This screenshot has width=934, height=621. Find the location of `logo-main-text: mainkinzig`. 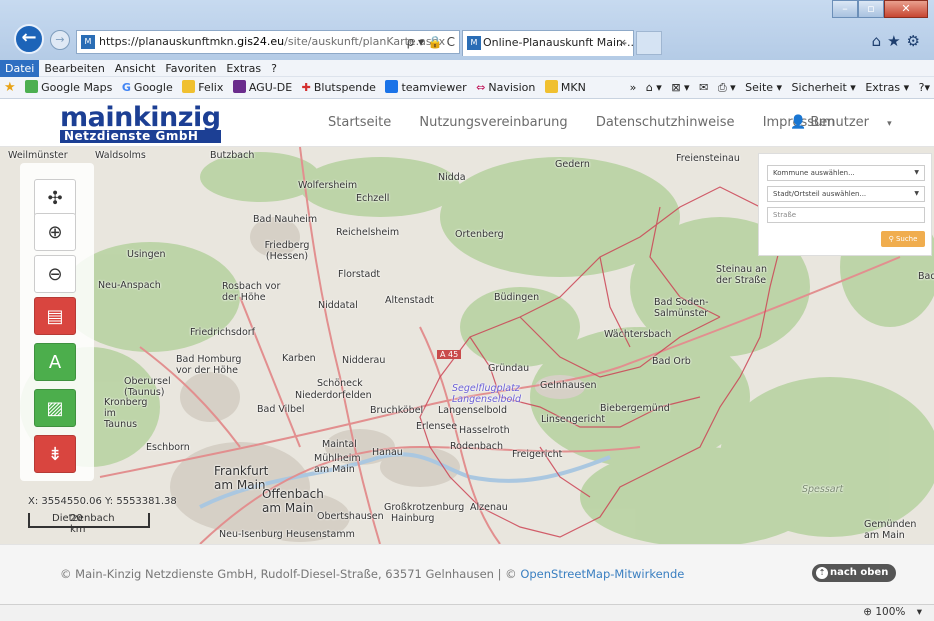

logo-main-text: mainkinzig is located at coordinates (140, 117).